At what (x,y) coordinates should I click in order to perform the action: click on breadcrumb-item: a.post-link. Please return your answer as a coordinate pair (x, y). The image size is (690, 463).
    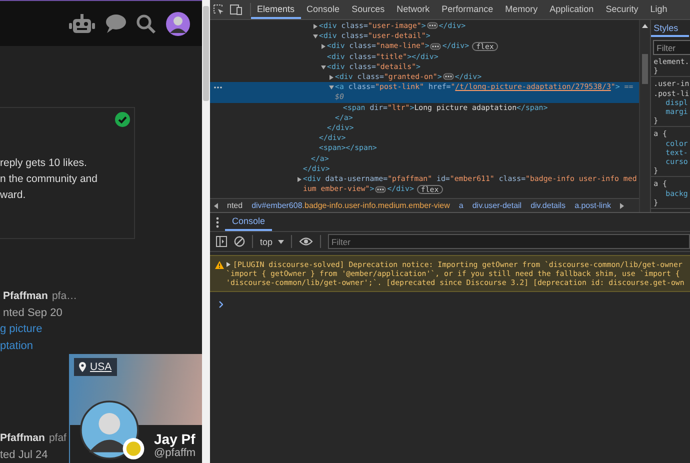
    Looking at the image, I should click on (593, 205).